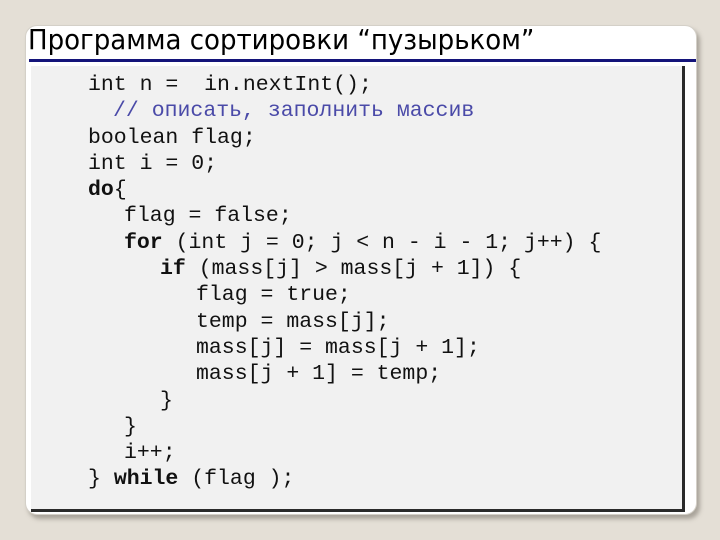 The width and height of the screenshot is (720, 540). What do you see at coordinates (316, 216) in the screenshot?
I see `code-line: flag = false;` at bounding box center [316, 216].